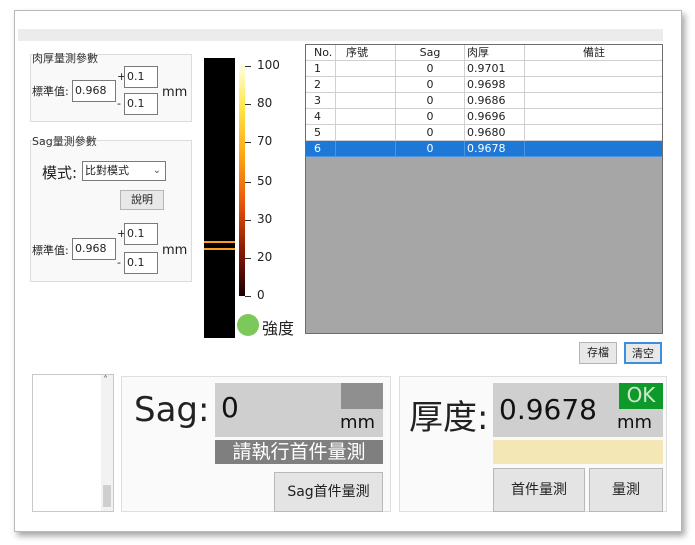 This screenshot has height=545, width=695. What do you see at coordinates (321, 117) in the screenshot?
I see `table-cell: 4` at bounding box center [321, 117].